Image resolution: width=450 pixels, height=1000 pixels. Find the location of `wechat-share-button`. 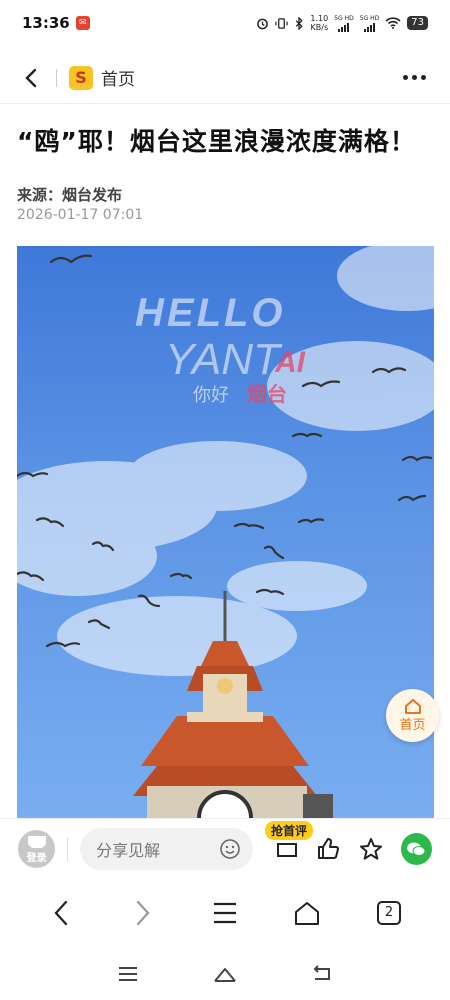

wechat-share-button is located at coordinates (416, 848).